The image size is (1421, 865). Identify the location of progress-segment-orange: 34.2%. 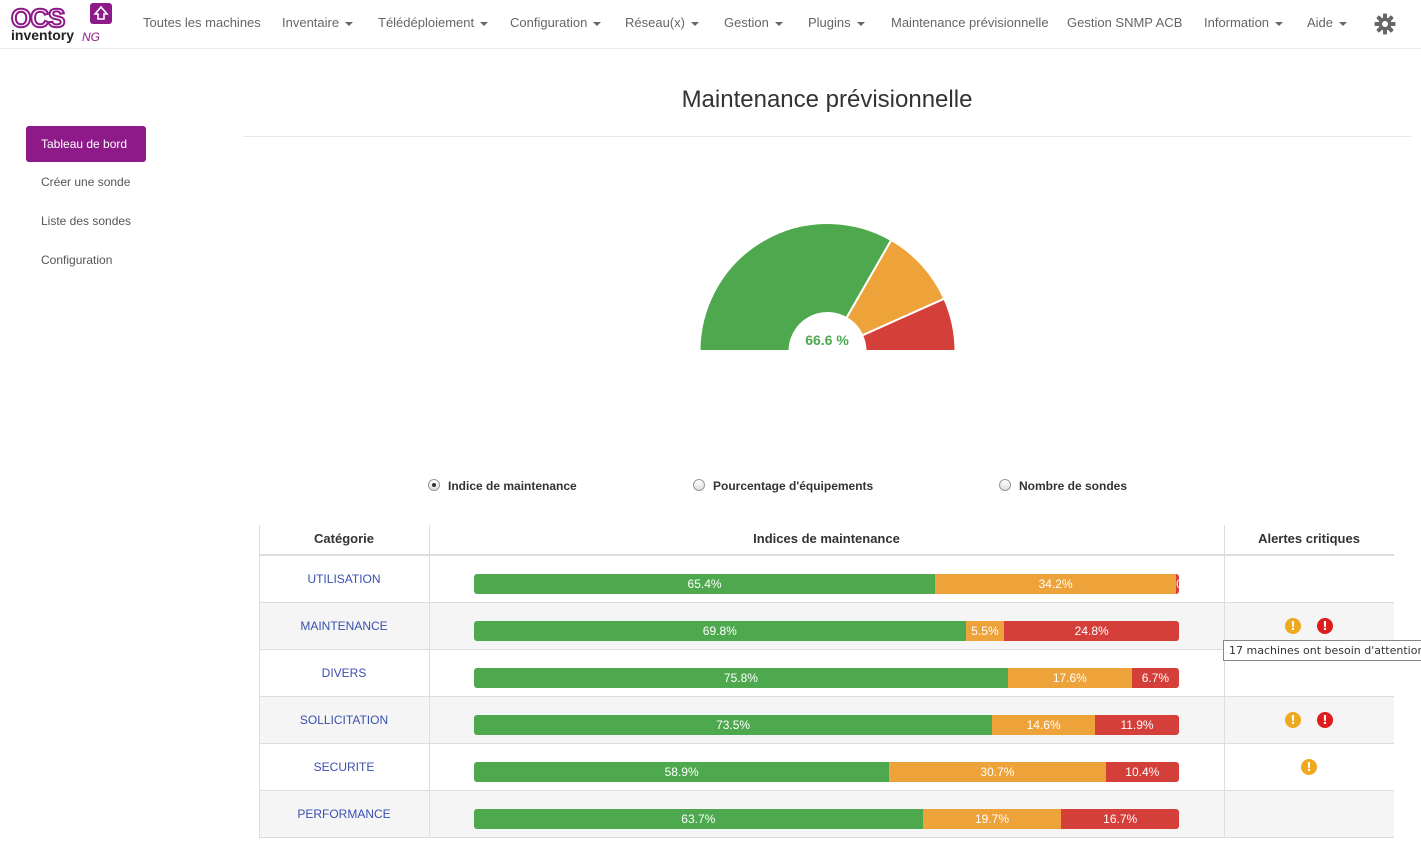
(1056, 584).